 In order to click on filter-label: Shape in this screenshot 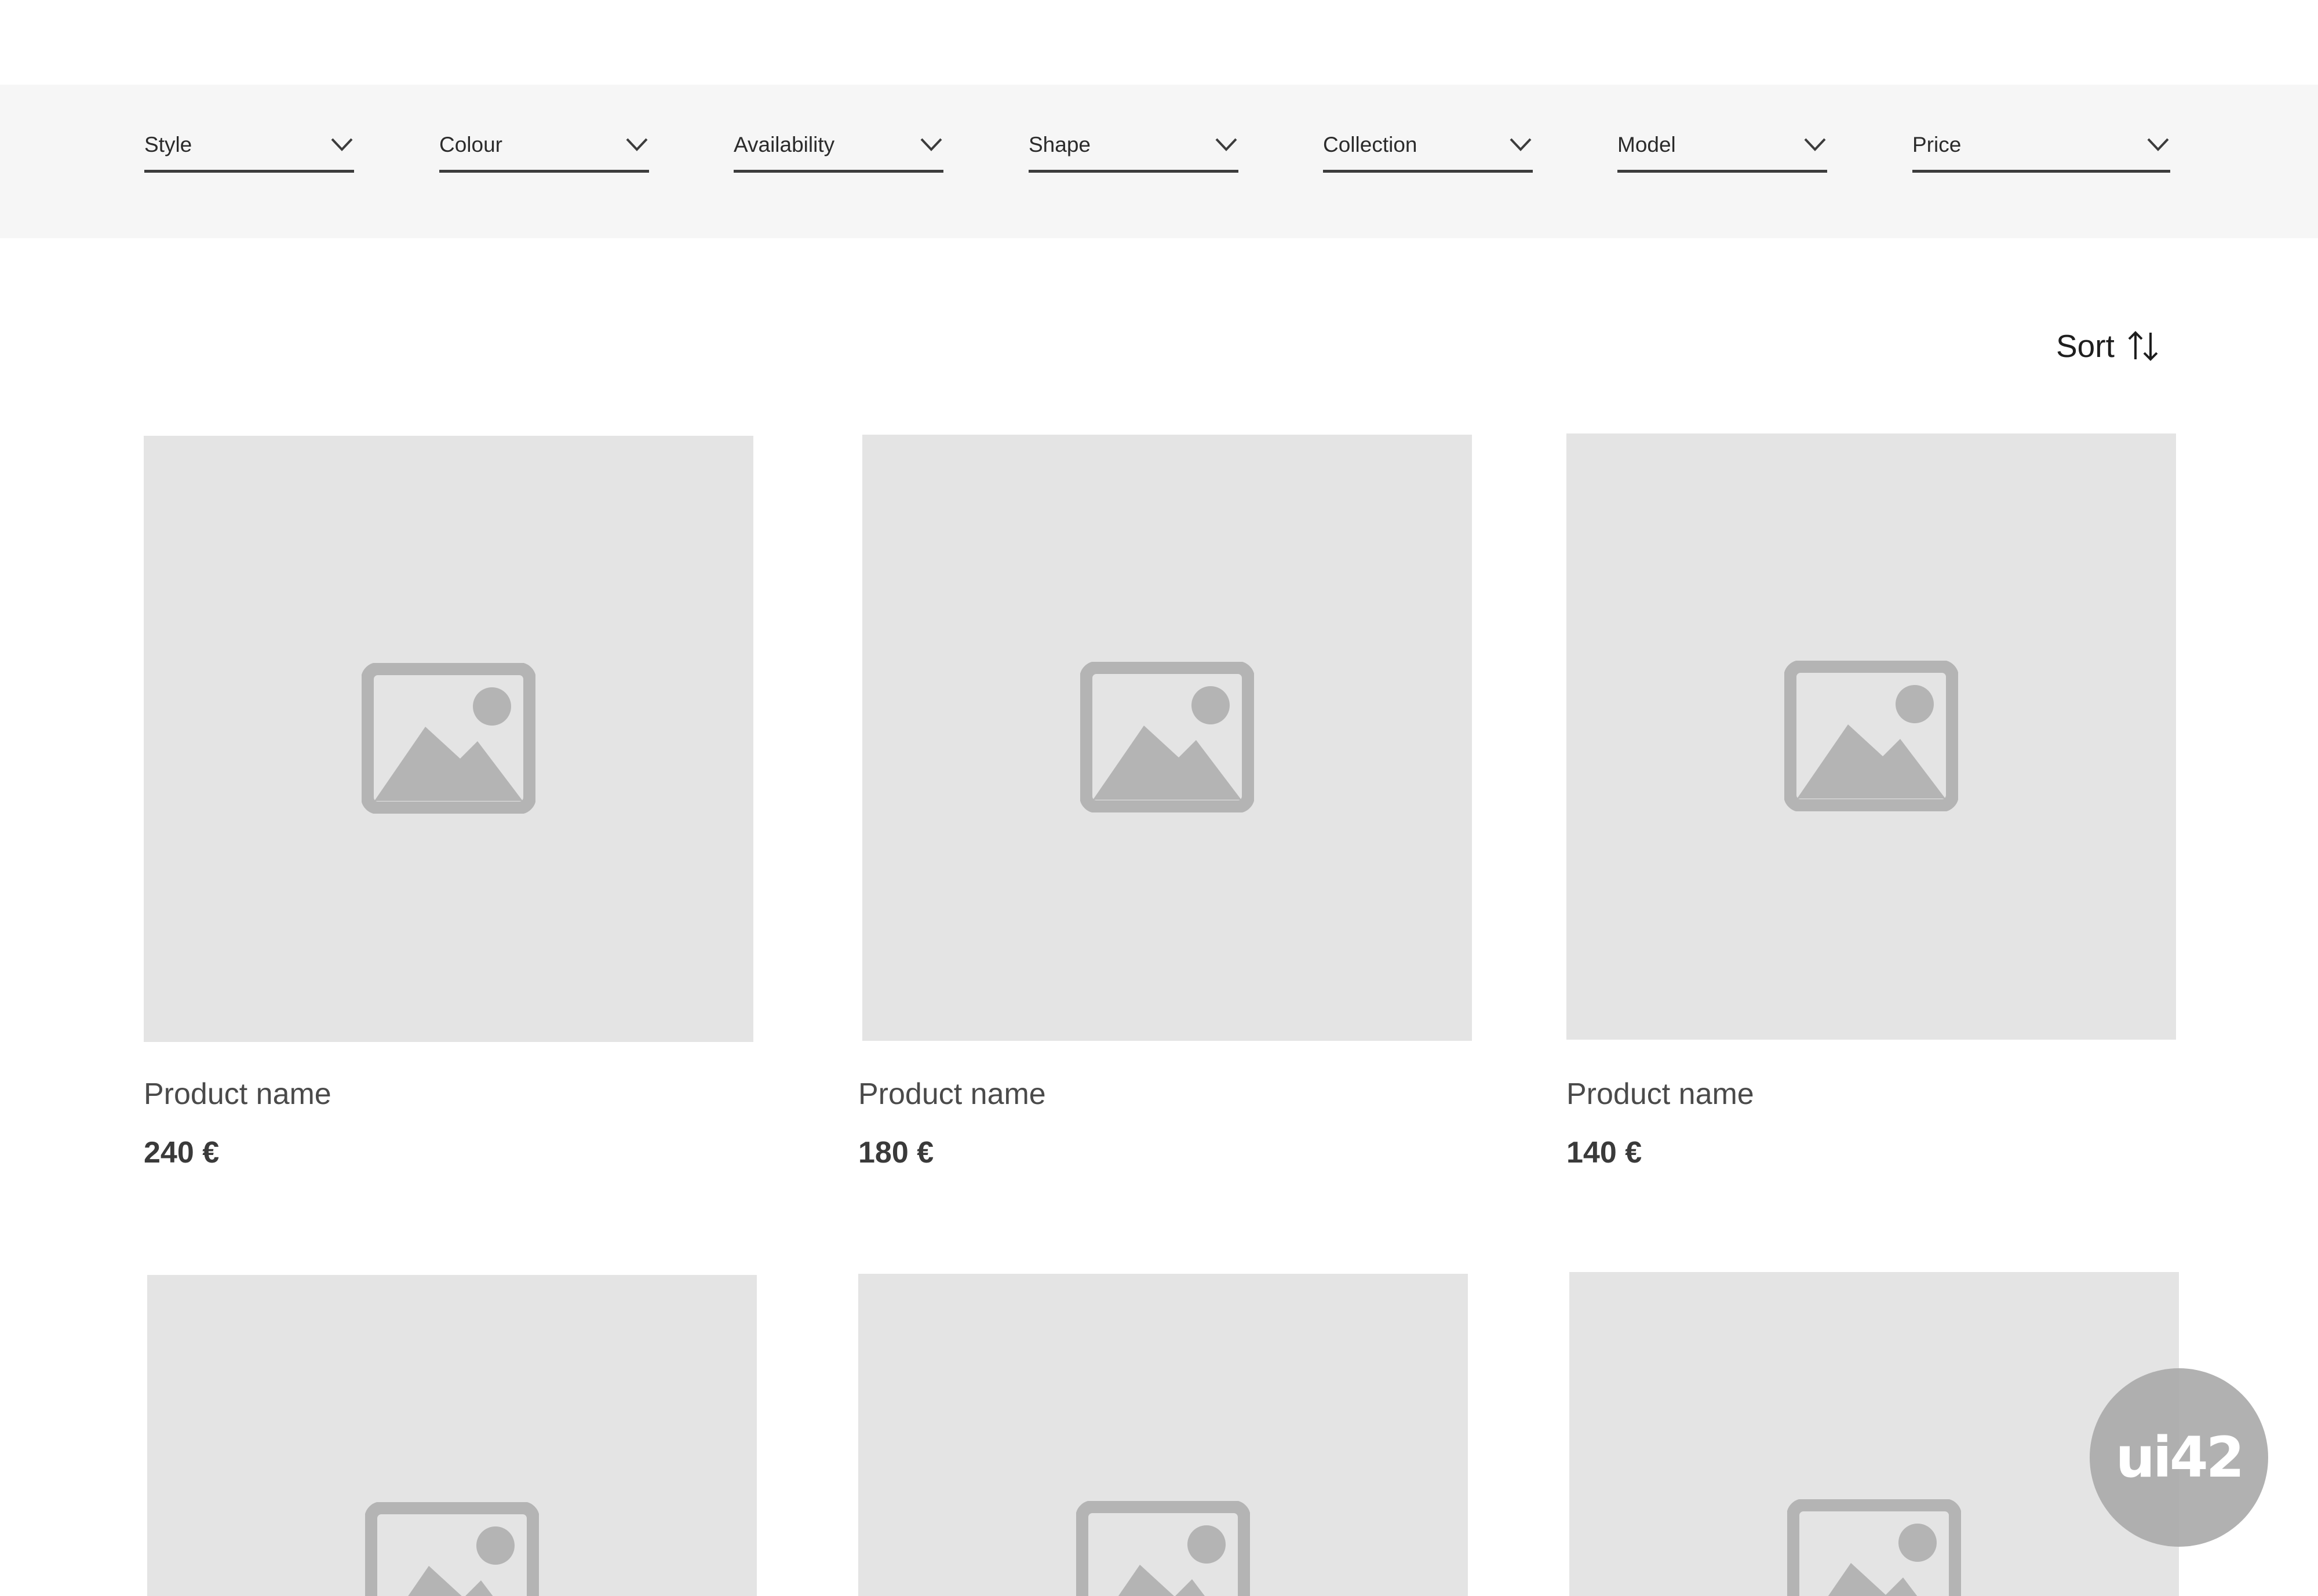, I will do `click(1060, 145)`.